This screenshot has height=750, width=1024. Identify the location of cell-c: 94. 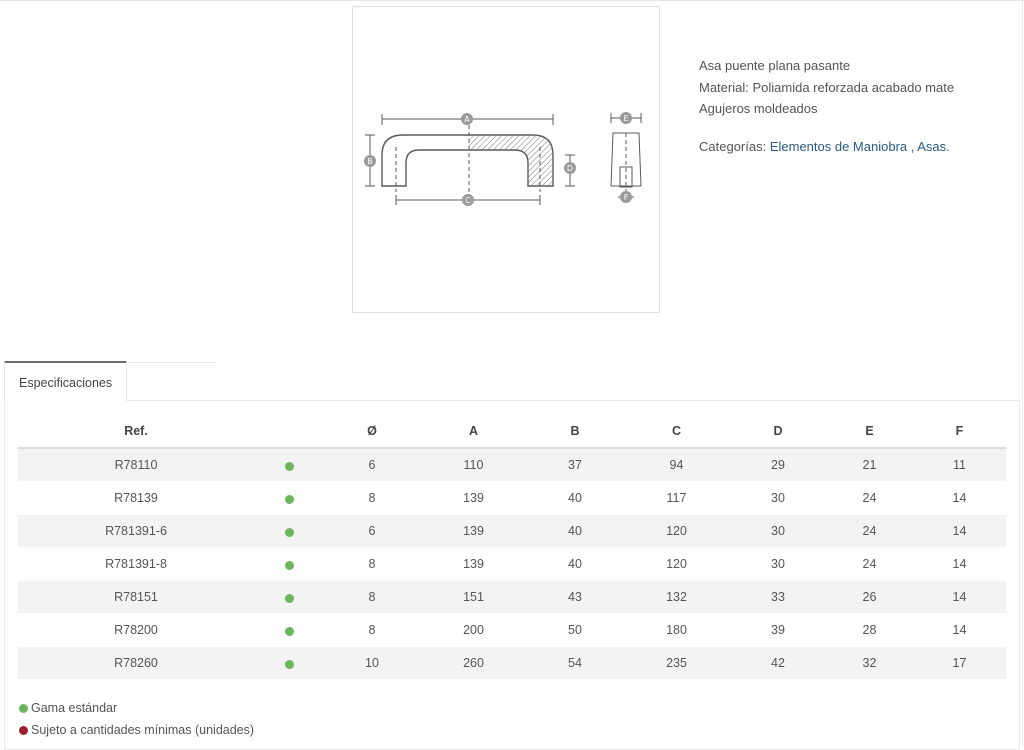
(676, 465).